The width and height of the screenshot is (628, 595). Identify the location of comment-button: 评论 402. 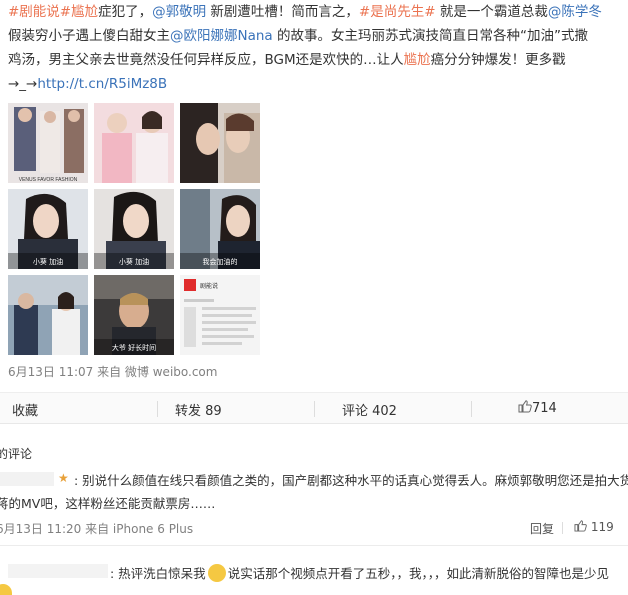
(369, 409).